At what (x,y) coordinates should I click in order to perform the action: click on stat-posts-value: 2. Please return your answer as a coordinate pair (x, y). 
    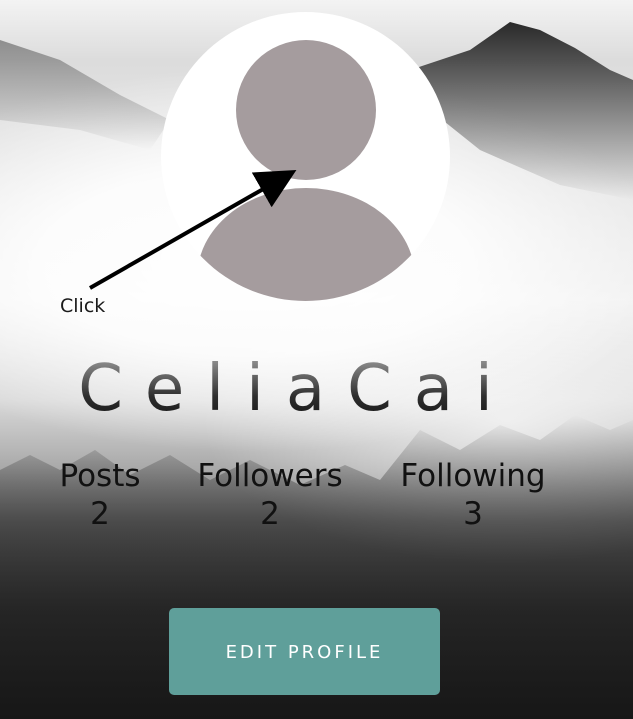
    Looking at the image, I should click on (100, 514).